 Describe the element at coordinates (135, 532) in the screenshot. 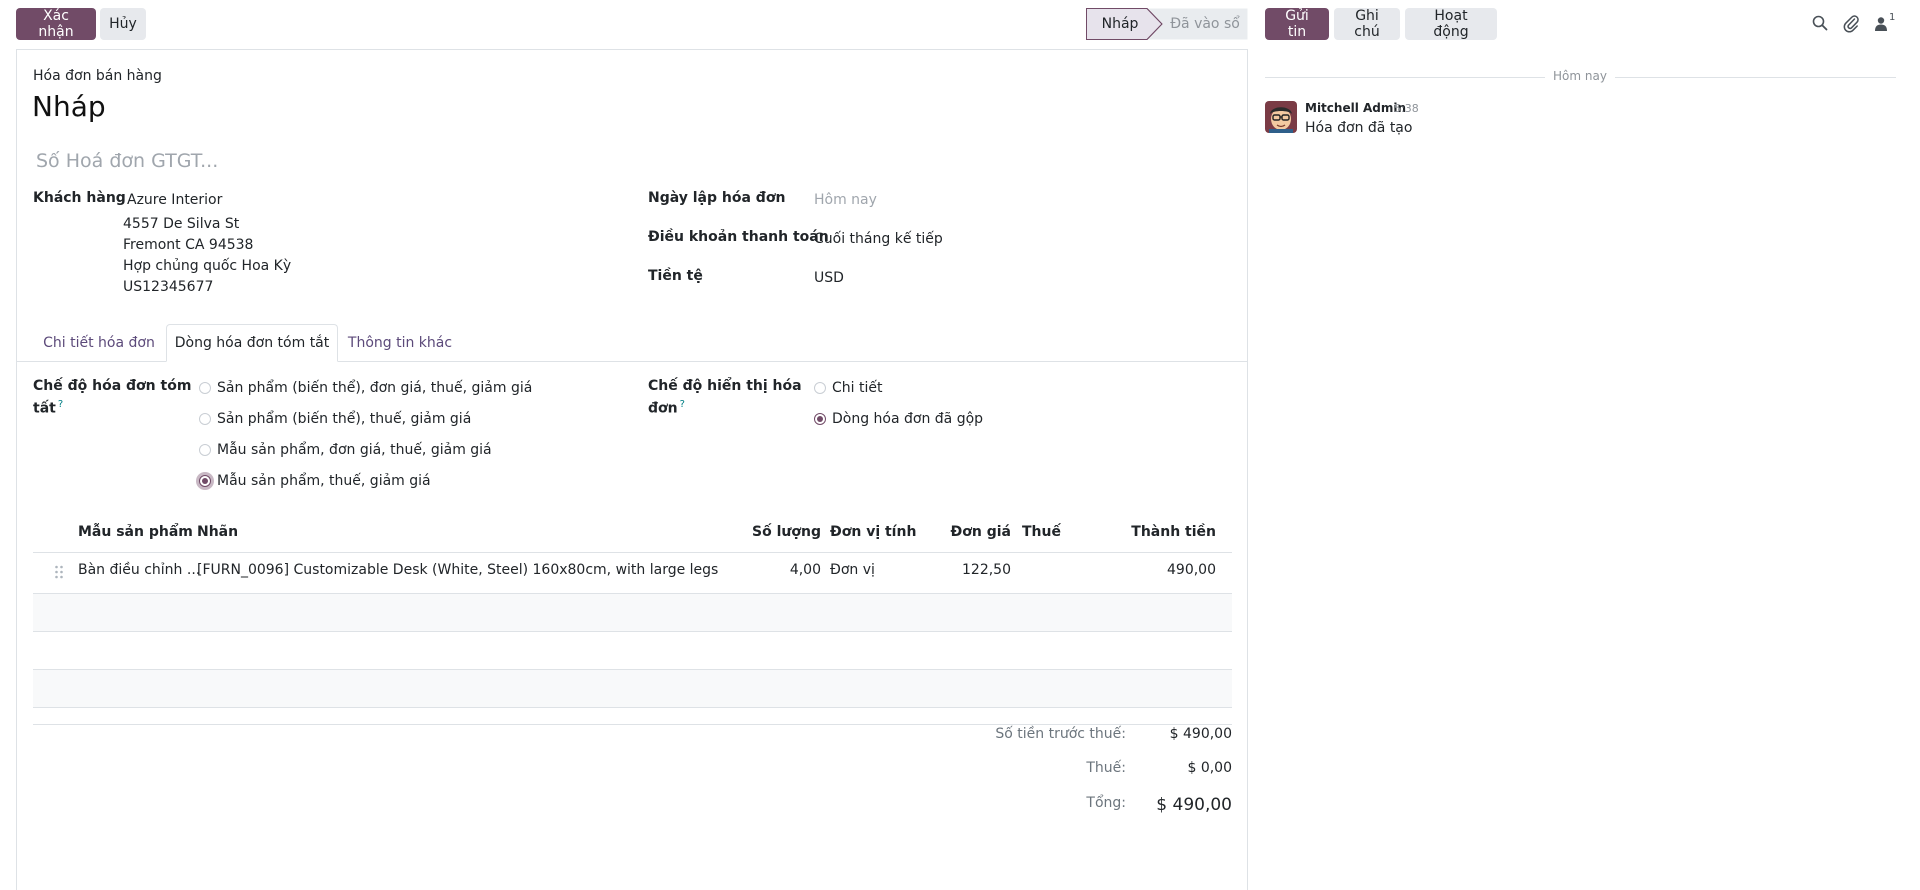

I see `column-header-product-template: Mẫu sản phẩm` at that location.